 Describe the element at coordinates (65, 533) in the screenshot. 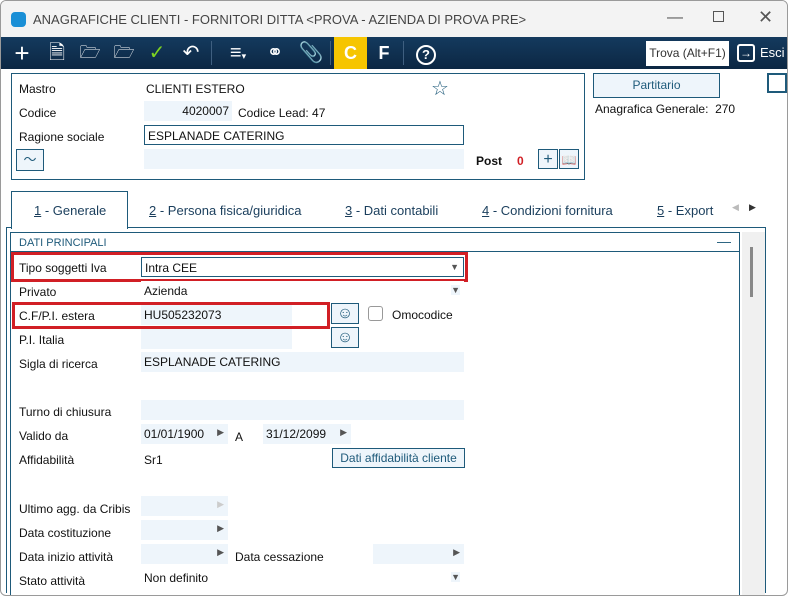

I see `costituzione-label: Data costituzione` at that location.